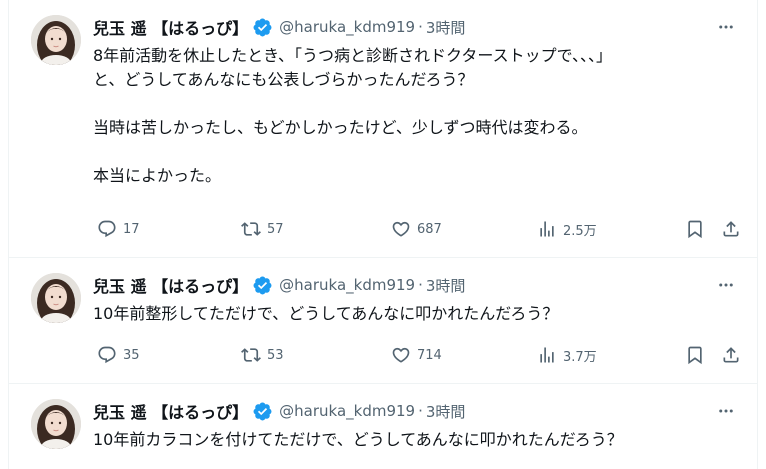 This screenshot has height=469, width=766. Describe the element at coordinates (358, 439) in the screenshot. I see `tweet-text: 10年前カラコンを付けてただけで、どうしてあんなに叩かれたんだろう？` at that location.